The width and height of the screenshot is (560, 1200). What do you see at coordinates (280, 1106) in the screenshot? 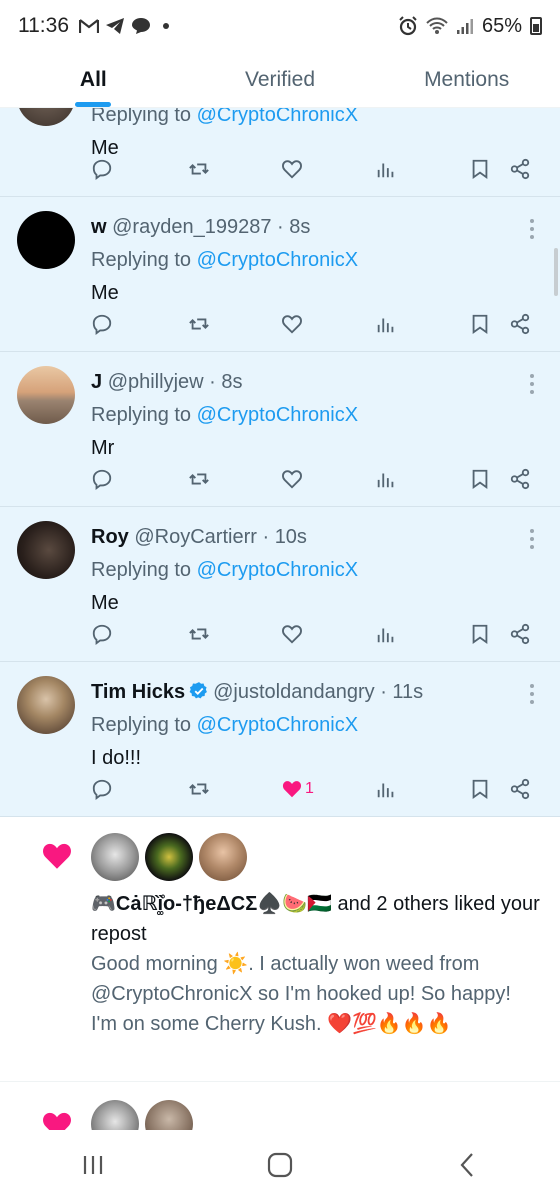
I see `like-notification` at bounding box center [280, 1106].